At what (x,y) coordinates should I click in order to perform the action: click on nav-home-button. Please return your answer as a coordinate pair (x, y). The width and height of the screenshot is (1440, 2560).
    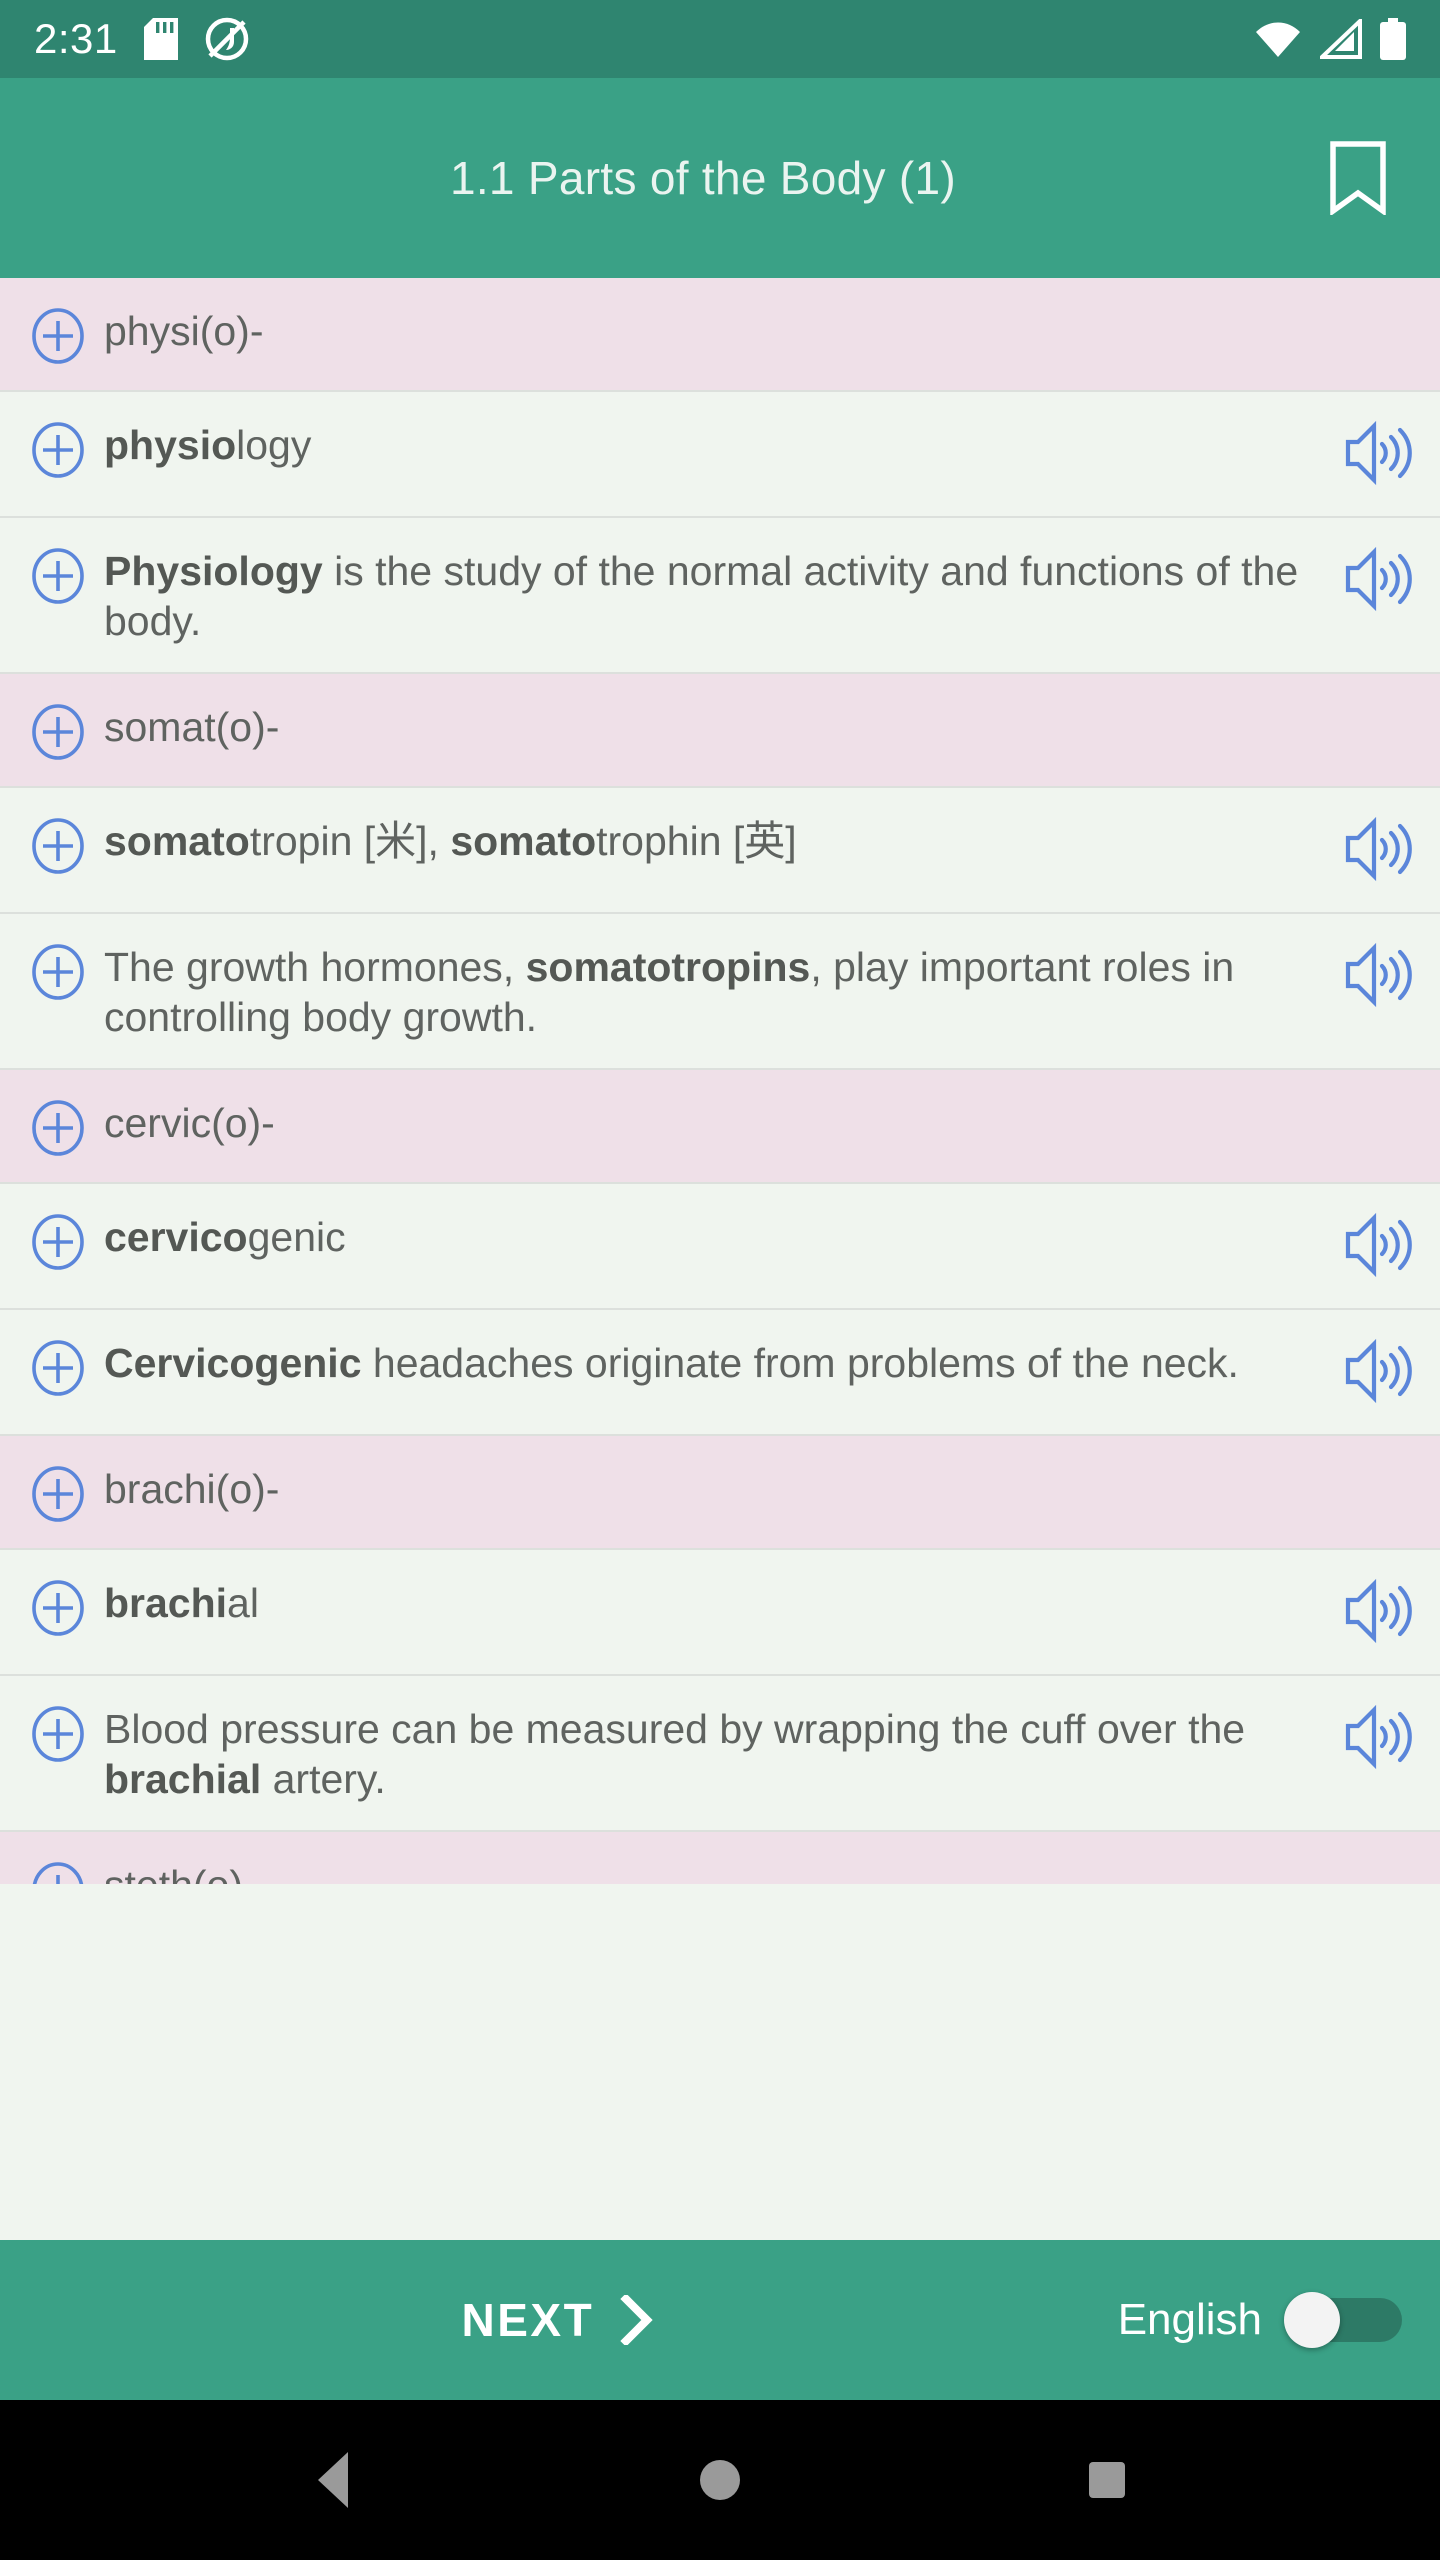
    Looking at the image, I should click on (720, 2480).